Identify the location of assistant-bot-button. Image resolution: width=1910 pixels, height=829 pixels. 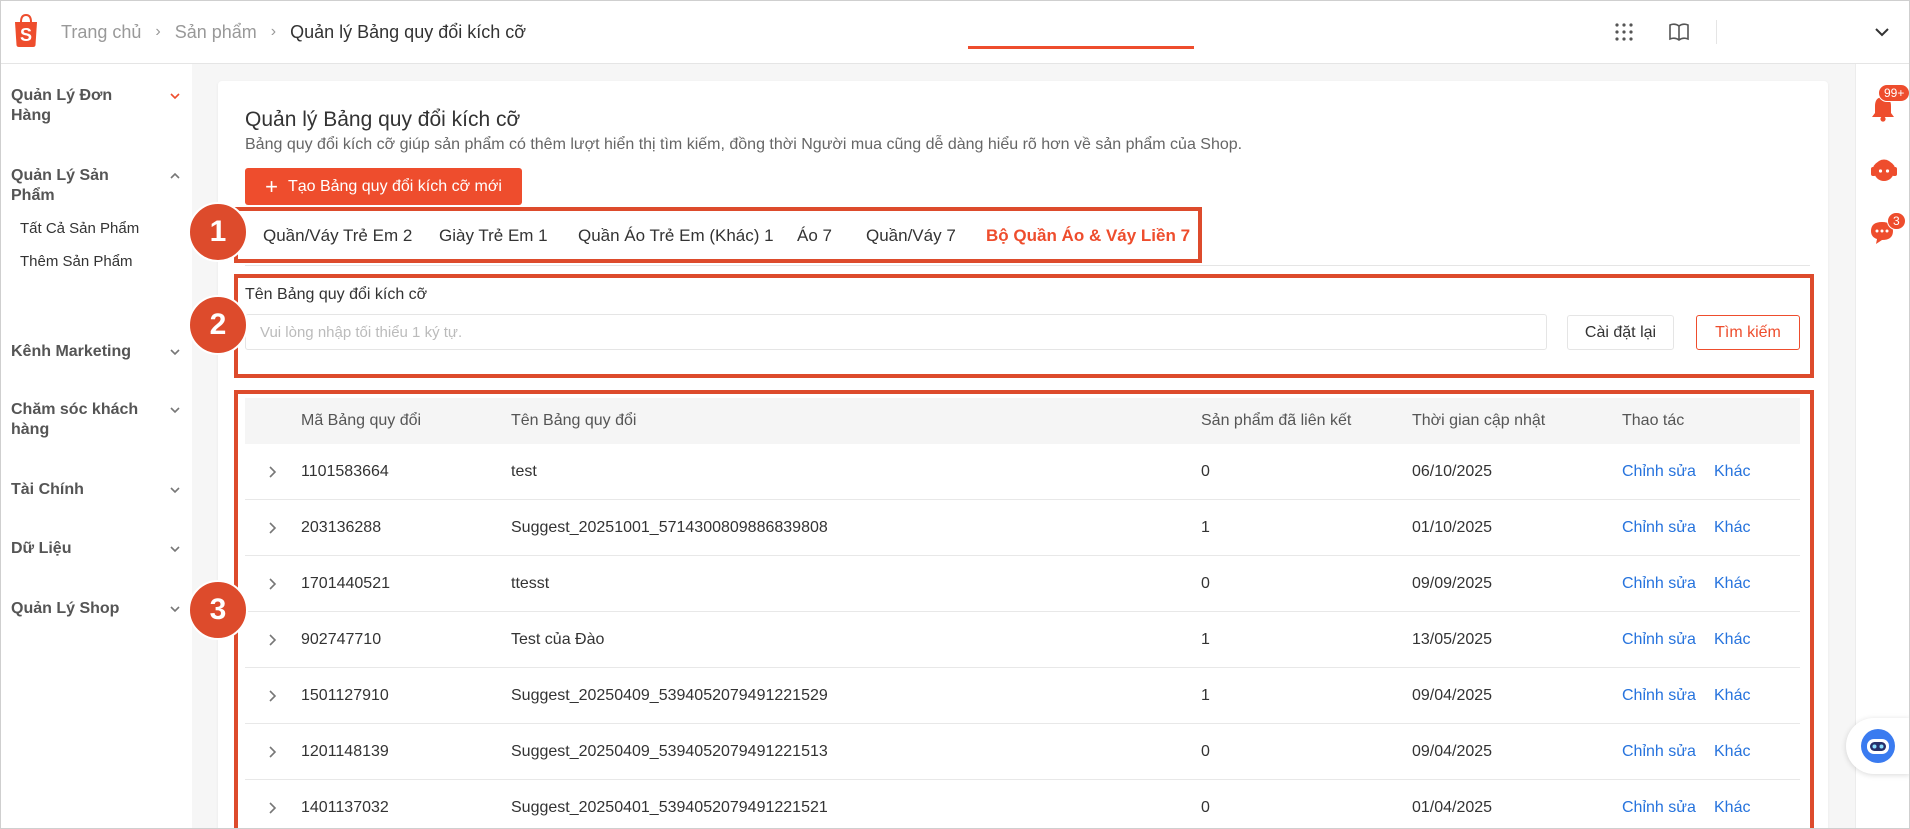
(1878, 746).